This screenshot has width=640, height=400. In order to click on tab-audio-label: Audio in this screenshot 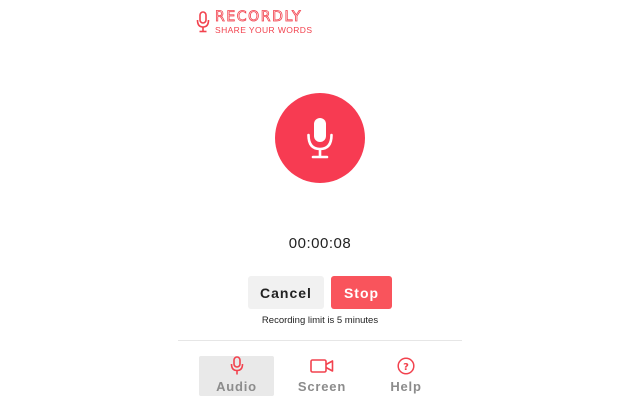, I will do `click(236, 386)`.